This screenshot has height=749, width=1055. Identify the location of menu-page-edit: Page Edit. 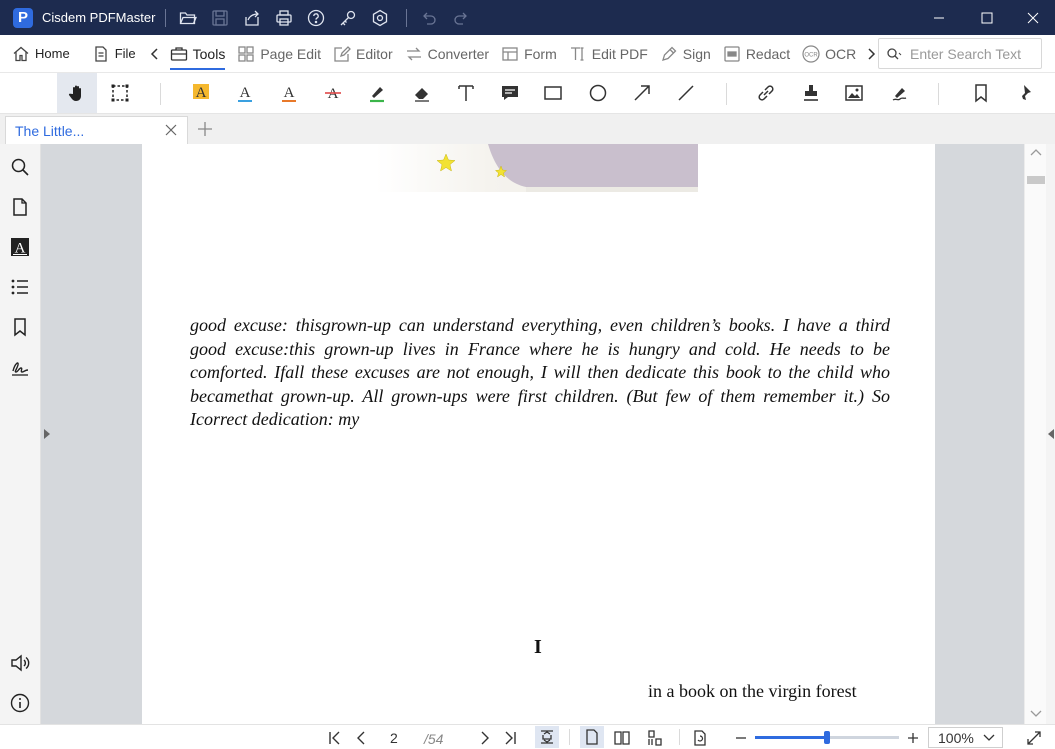
(279, 54).